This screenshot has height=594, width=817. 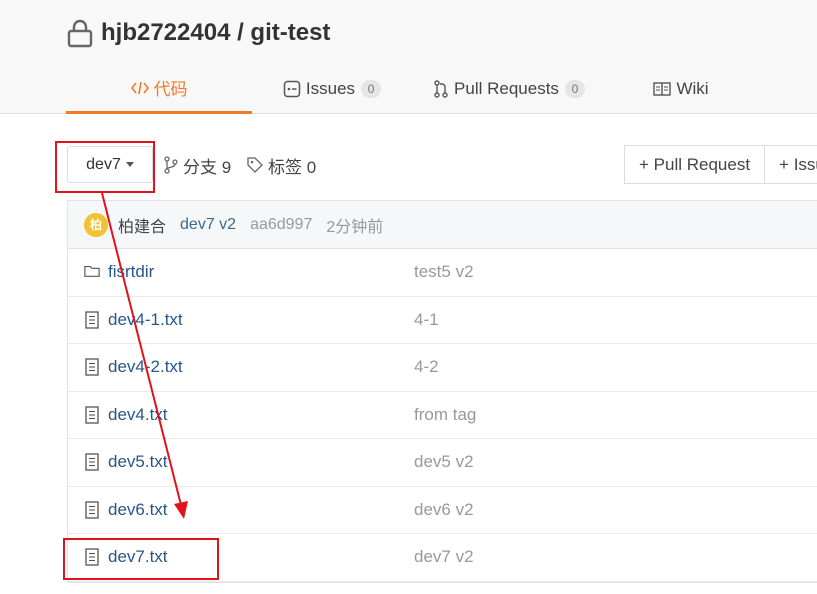 What do you see at coordinates (255, 165) in the screenshot?
I see `tag-icon` at bounding box center [255, 165].